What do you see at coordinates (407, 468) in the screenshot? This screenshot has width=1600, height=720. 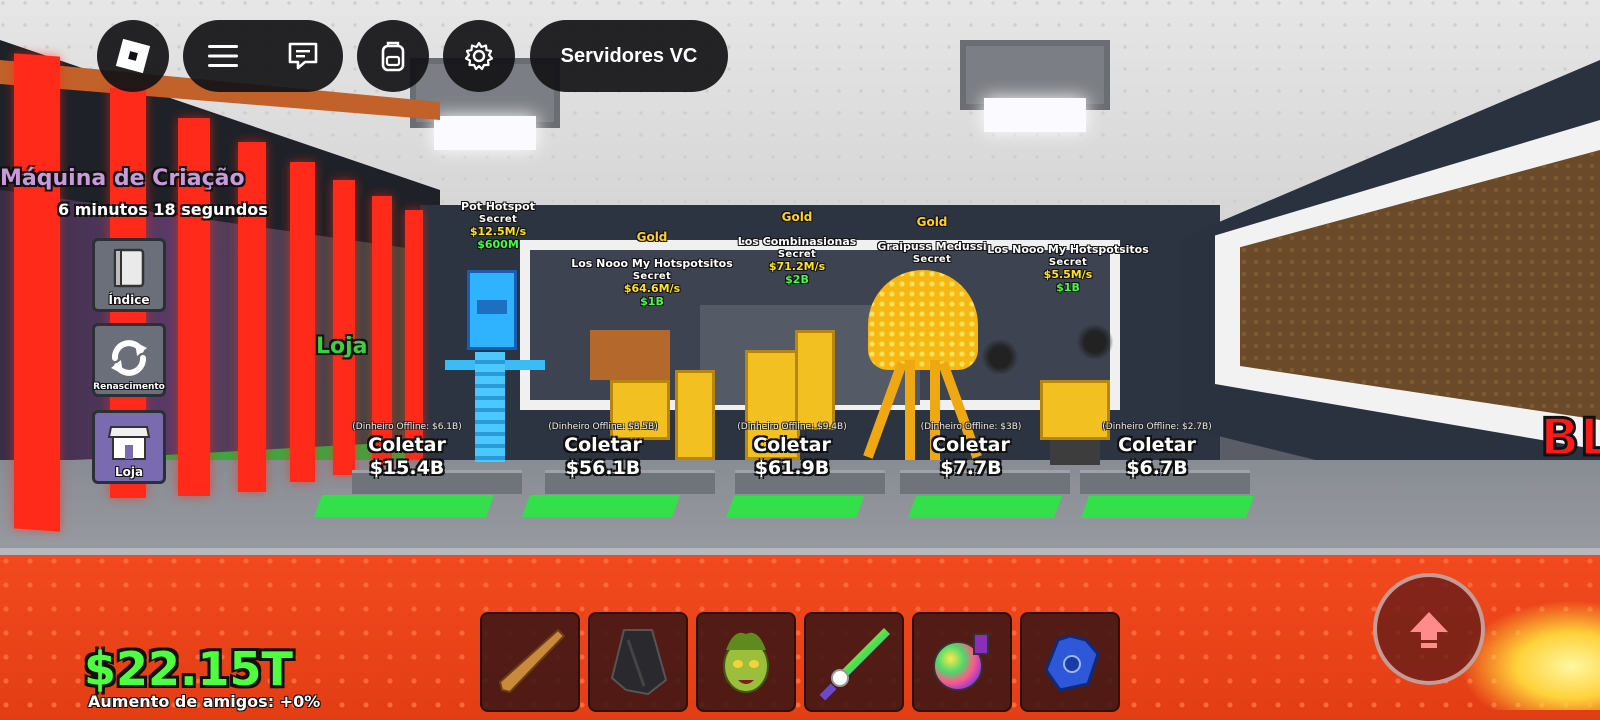 I see `collect-amount: $15.4B` at bounding box center [407, 468].